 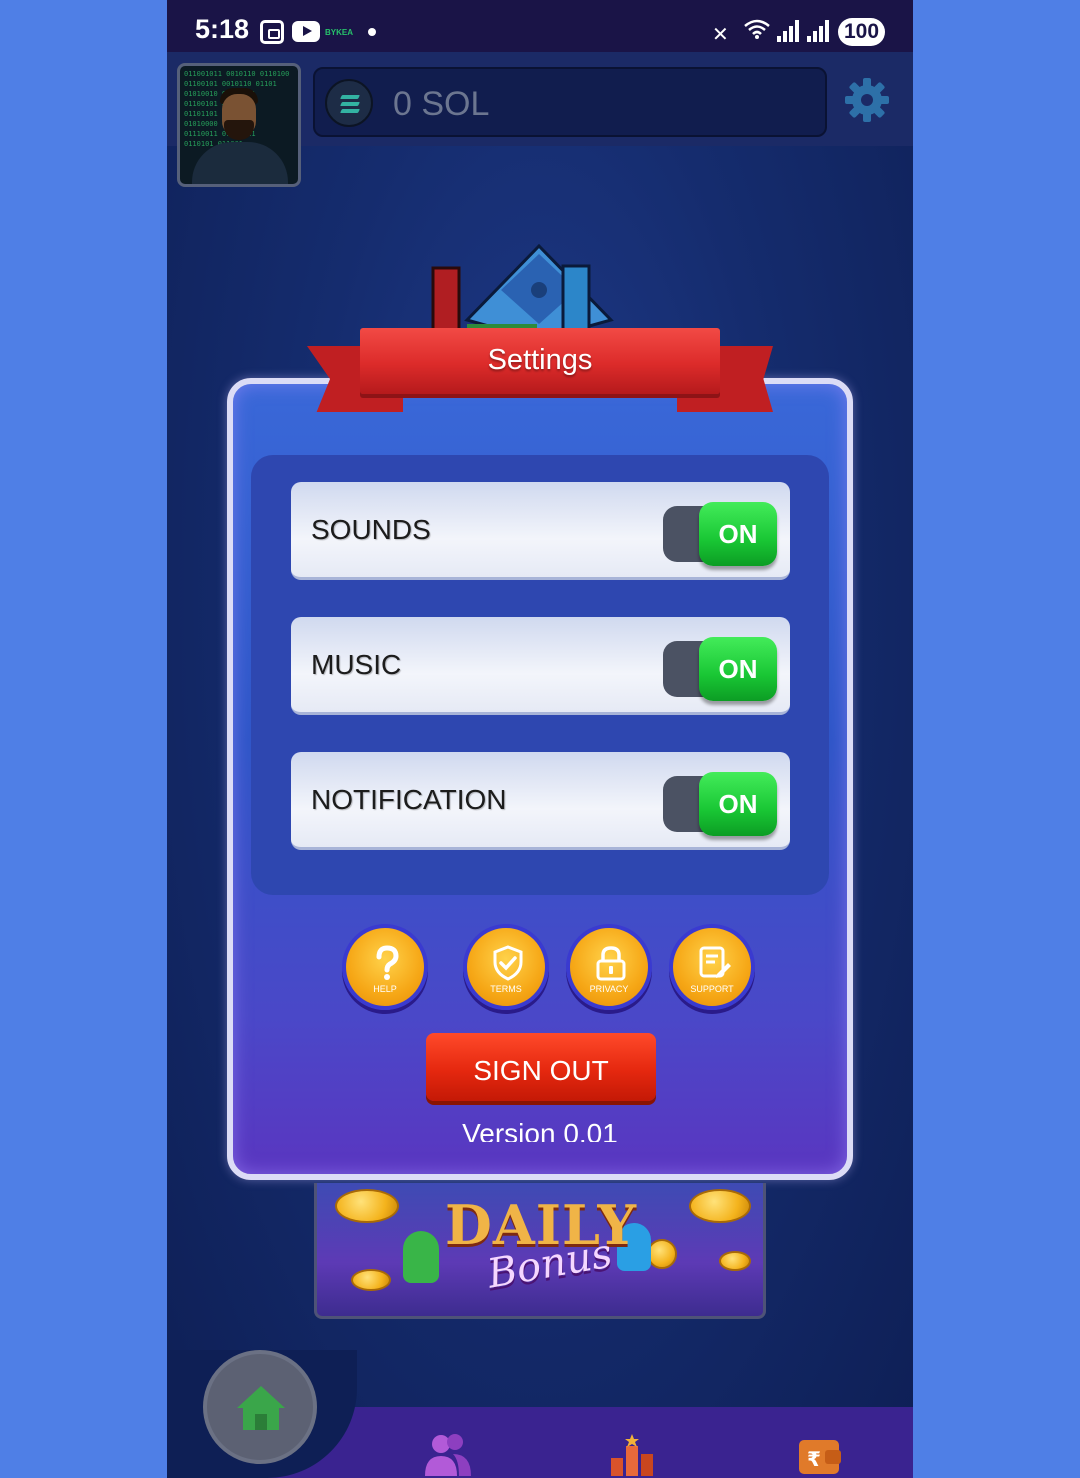 I want to click on status-bar: 5:18 BYKEA ✕ 100, so click(x=540, y=26).